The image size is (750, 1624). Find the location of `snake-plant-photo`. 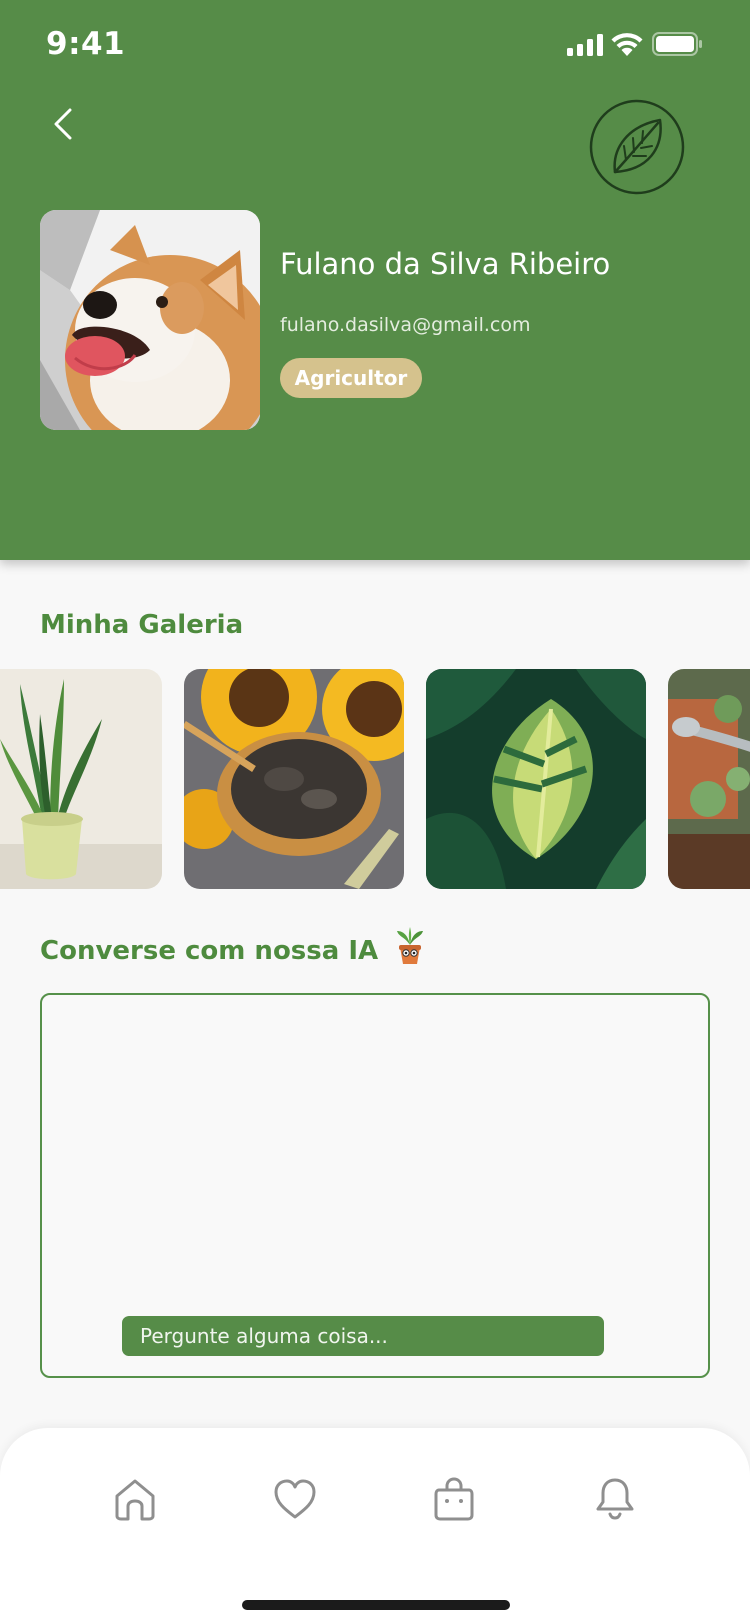

snake-plant-photo is located at coordinates (81, 779).